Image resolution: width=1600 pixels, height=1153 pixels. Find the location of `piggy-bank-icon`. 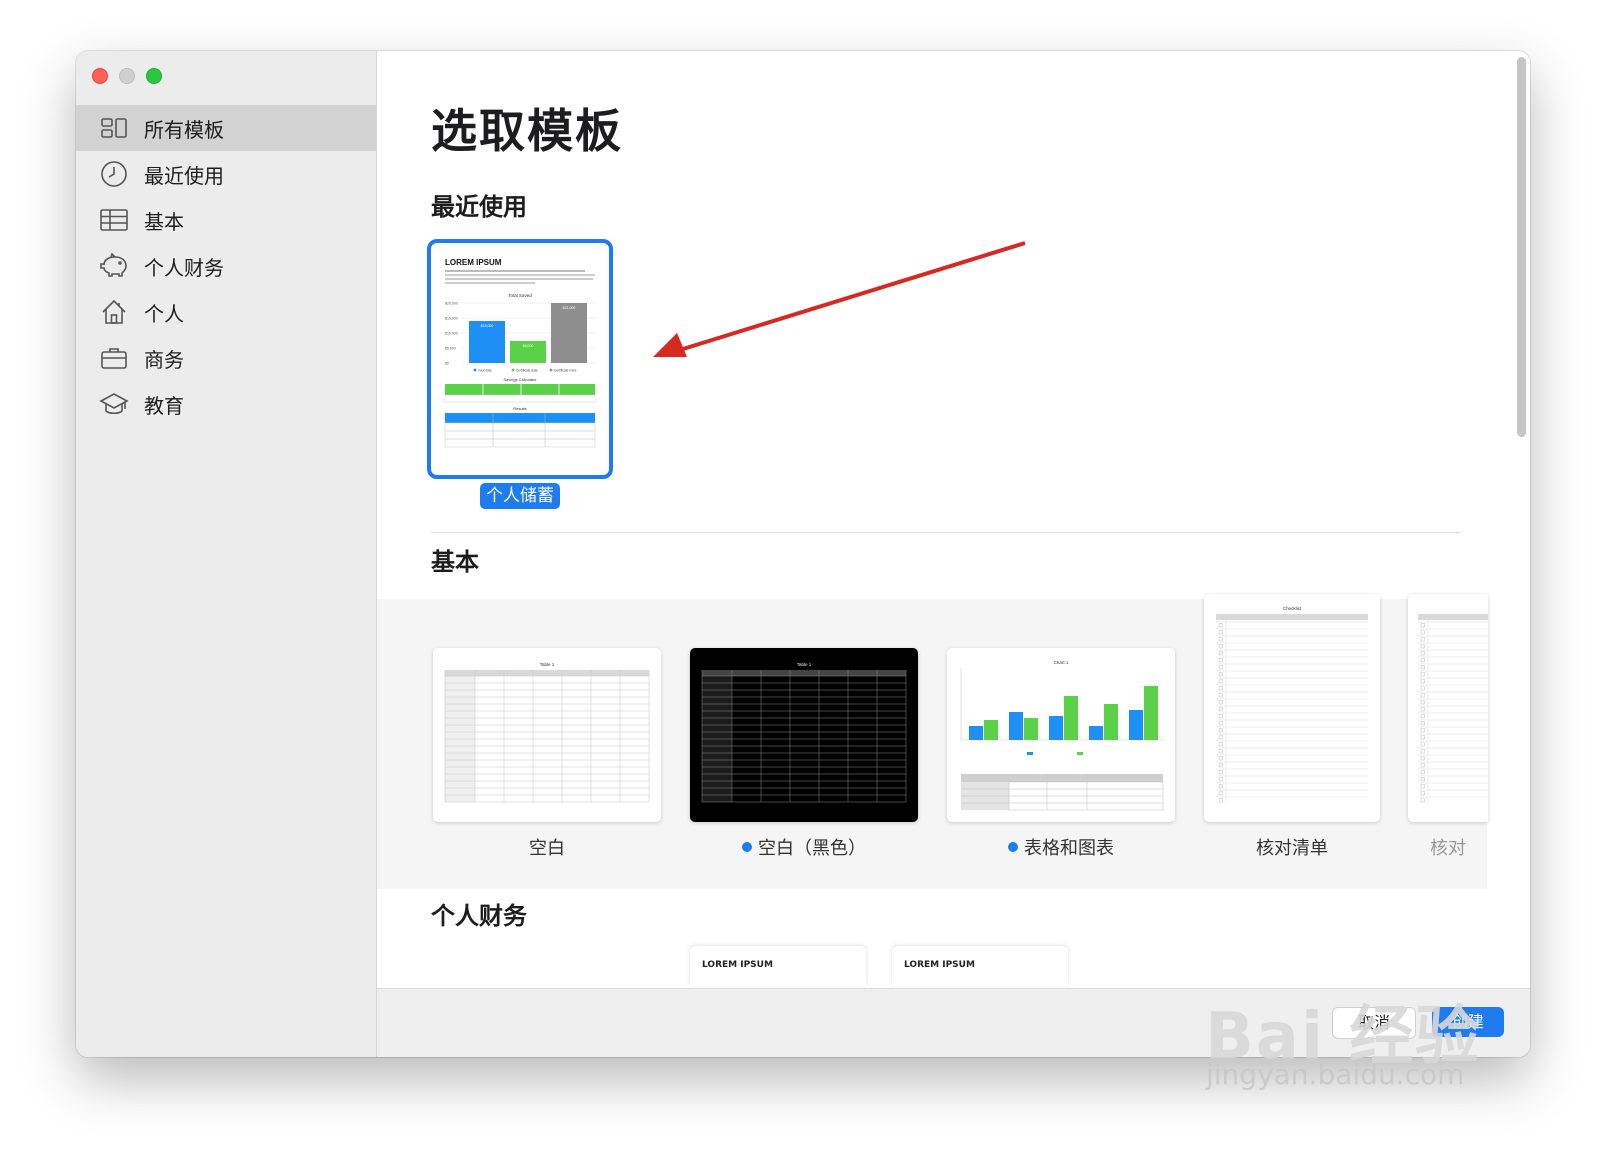

piggy-bank-icon is located at coordinates (114, 266).